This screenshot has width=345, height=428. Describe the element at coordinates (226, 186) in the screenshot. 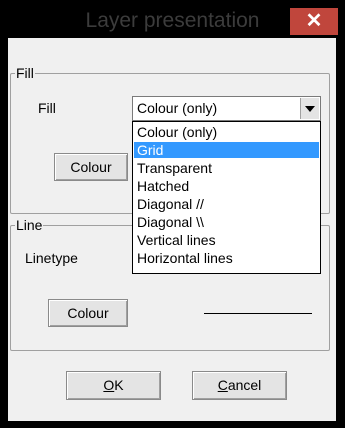

I see `fill-option: Hatched` at that location.